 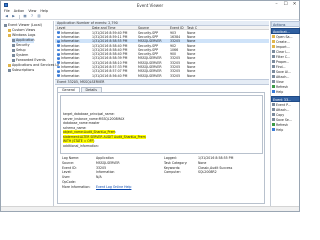 What do you see at coordinates (172, 172) in the screenshot?
I see `property-label: Computer:` at bounding box center [172, 172].